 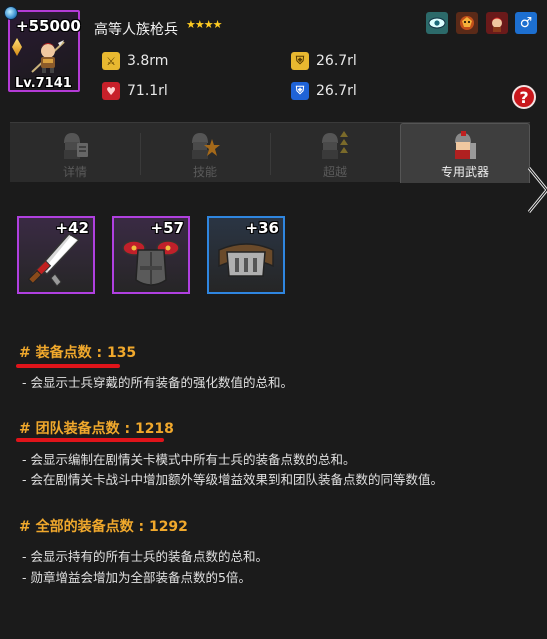 I want to click on soldier-weapon-icon, so click(x=465, y=145).